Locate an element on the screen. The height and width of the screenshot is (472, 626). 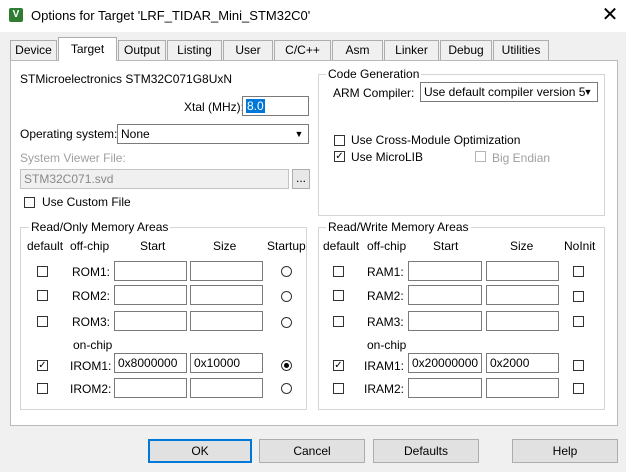
rw-header-start: Start is located at coordinates (446, 246).